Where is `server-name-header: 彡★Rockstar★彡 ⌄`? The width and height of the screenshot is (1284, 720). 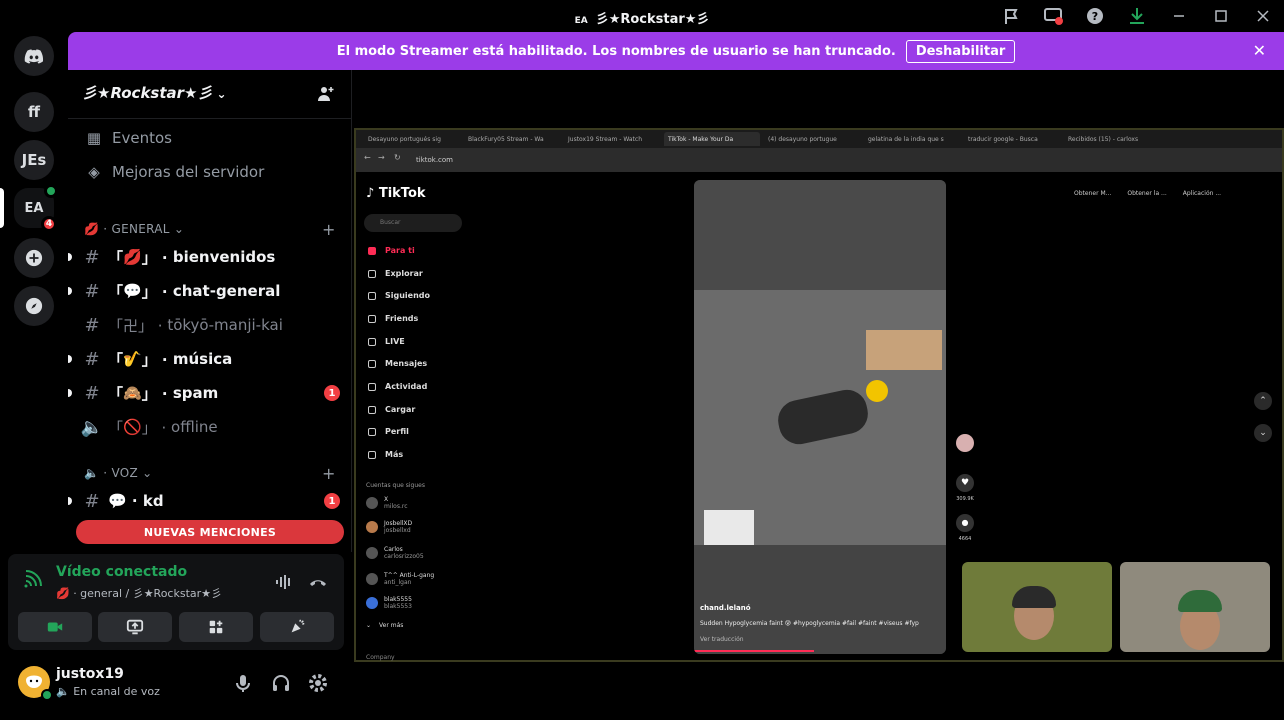
server-name-header: 彡★Rockstar★彡 ⌄ is located at coordinates (154, 92).